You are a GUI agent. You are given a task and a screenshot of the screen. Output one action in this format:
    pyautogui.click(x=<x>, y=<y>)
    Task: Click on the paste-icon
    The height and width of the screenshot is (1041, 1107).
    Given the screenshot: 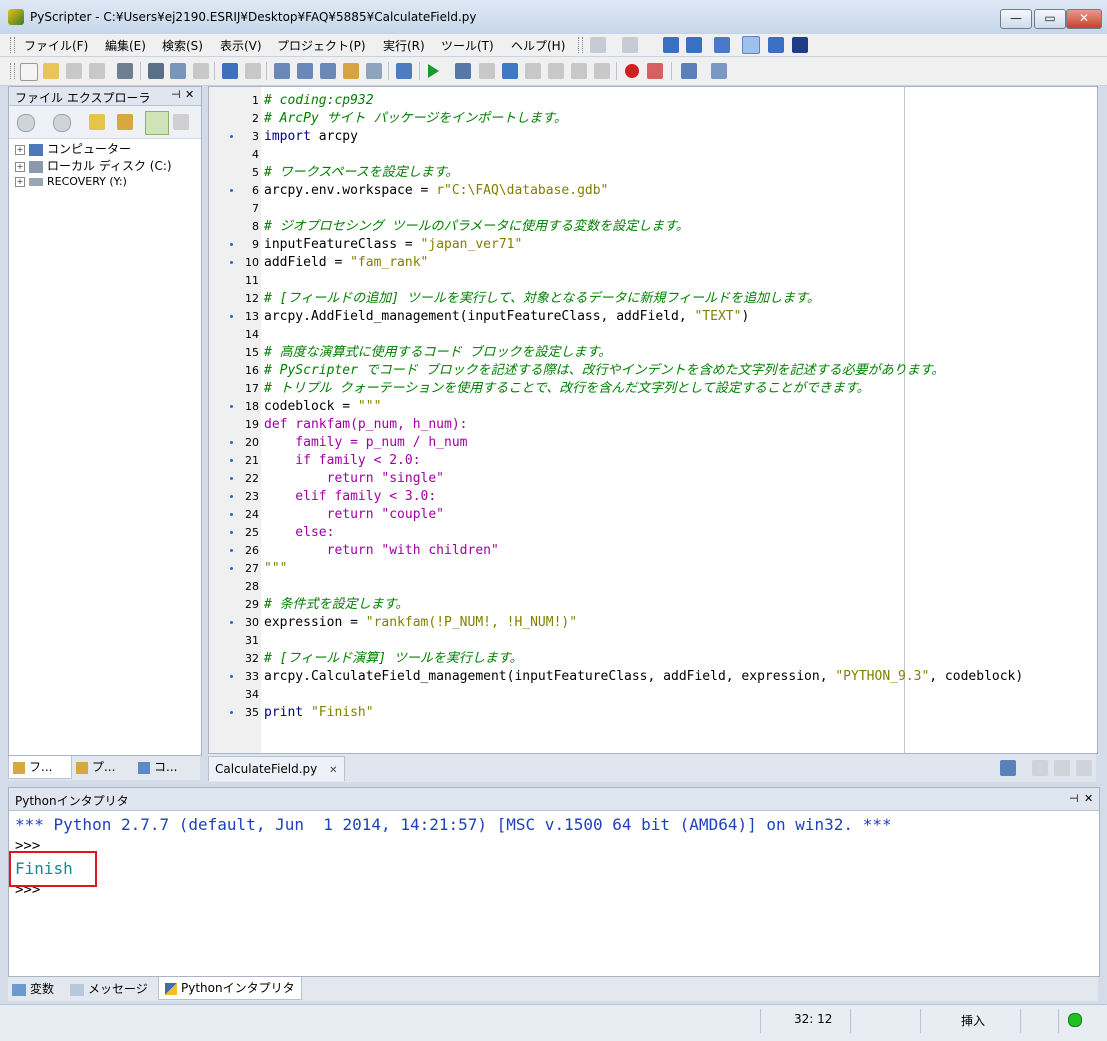 What is the action you would take?
    pyautogui.click(x=201, y=71)
    